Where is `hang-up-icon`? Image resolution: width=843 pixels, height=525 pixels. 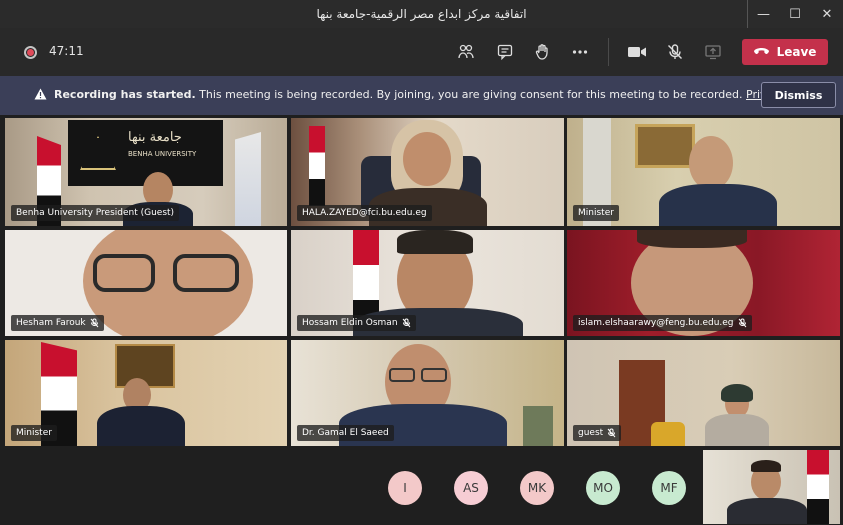
hang-up-icon is located at coordinates (761, 51).